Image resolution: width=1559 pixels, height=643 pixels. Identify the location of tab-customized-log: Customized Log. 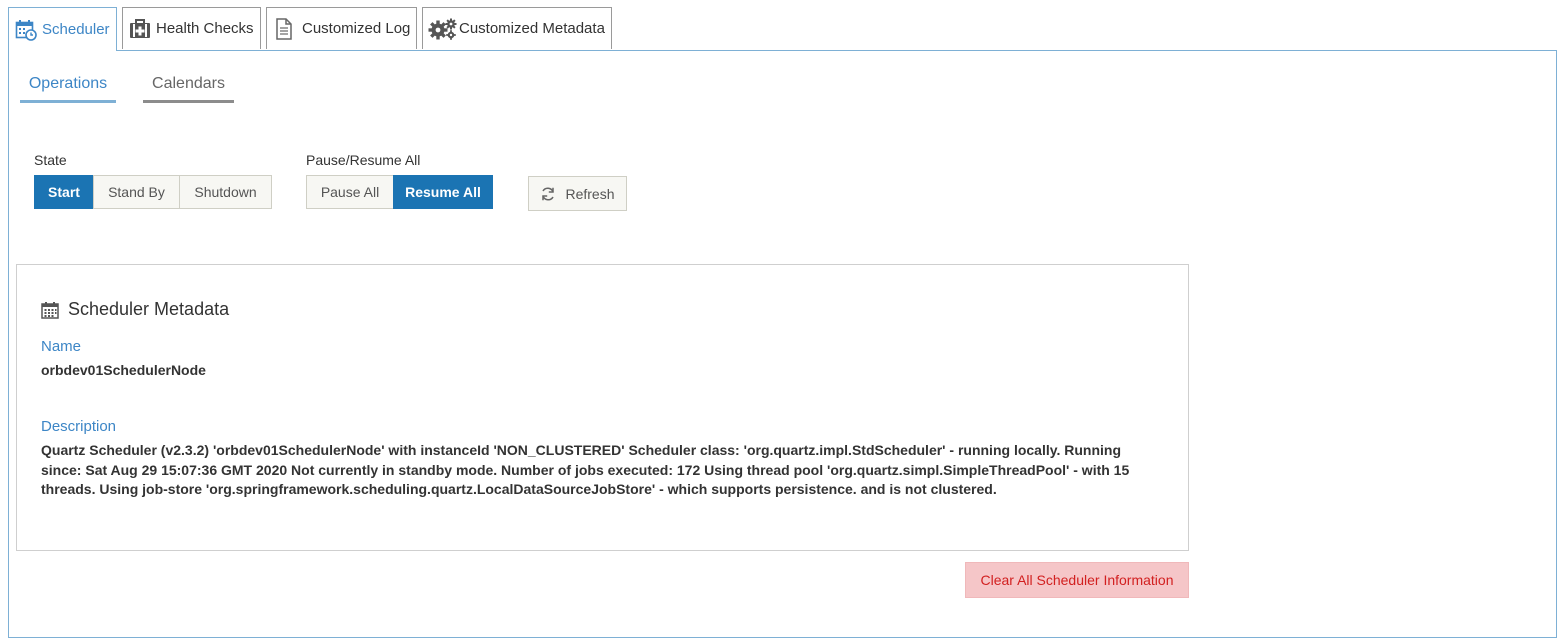
(341, 28).